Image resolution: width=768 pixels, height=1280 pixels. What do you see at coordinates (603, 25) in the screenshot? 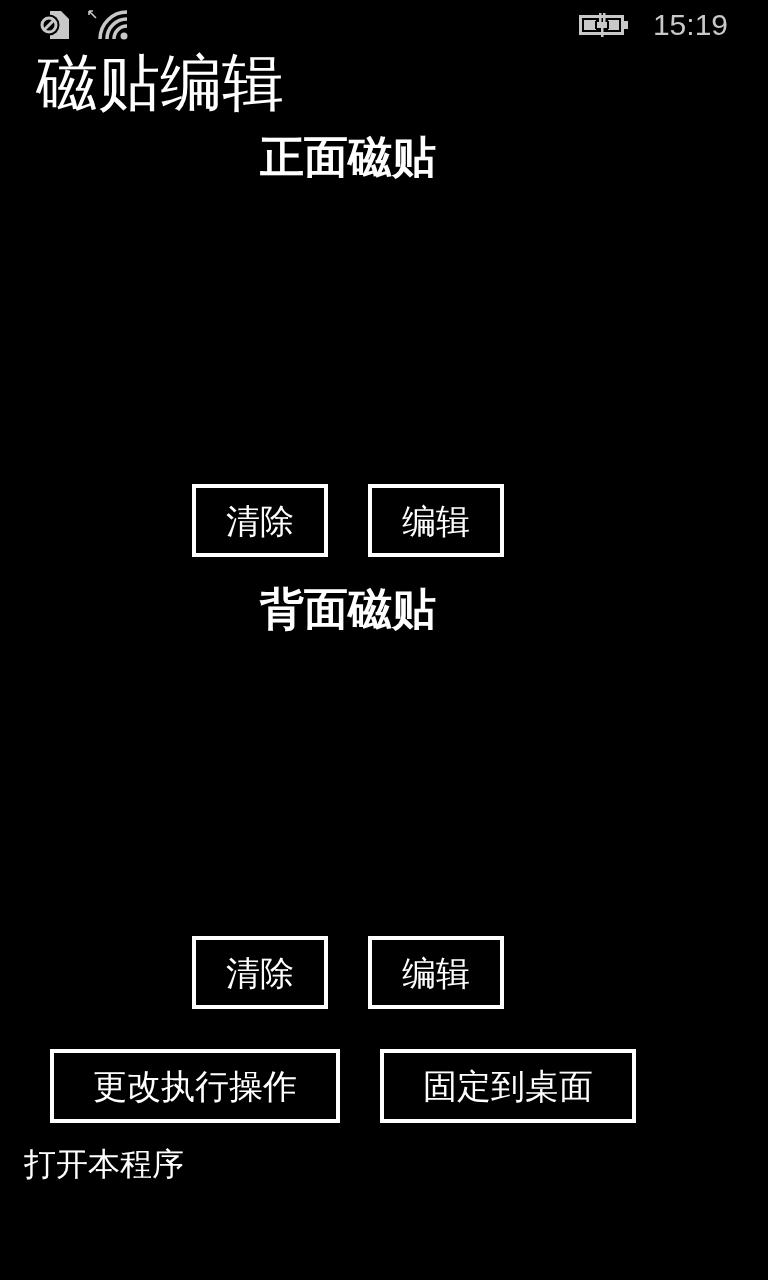
I see `battery-charging-icon` at bounding box center [603, 25].